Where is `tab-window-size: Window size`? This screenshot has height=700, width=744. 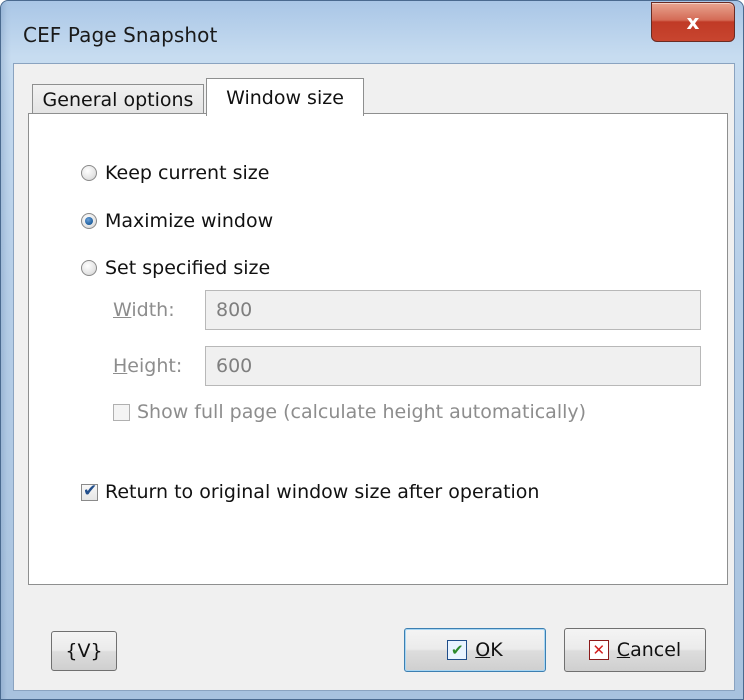 tab-window-size: Window size is located at coordinates (285, 97).